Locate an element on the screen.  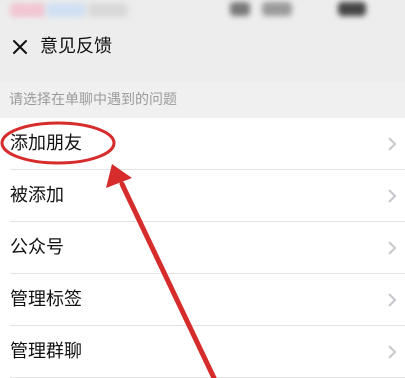
list-item: 公众号 is located at coordinates (202, 248).